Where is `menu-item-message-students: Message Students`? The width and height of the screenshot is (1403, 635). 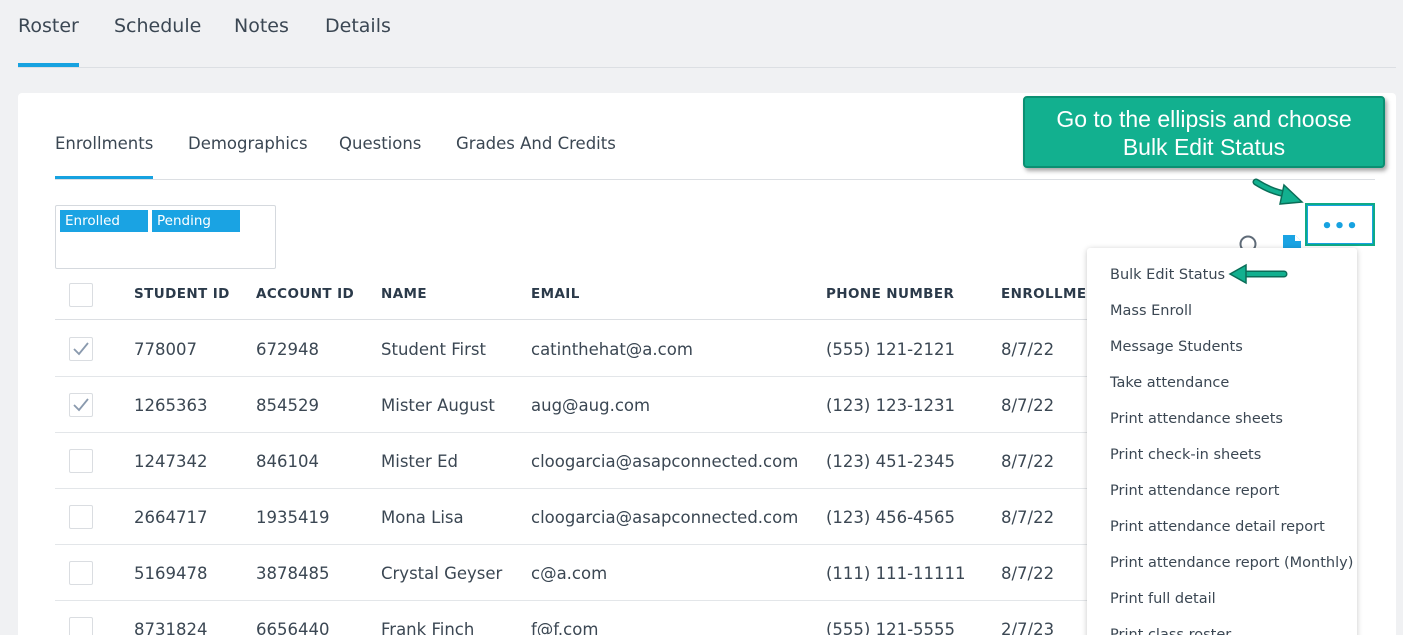
menu-item-message-students: Message Students is located at coordinates (1176, 347).